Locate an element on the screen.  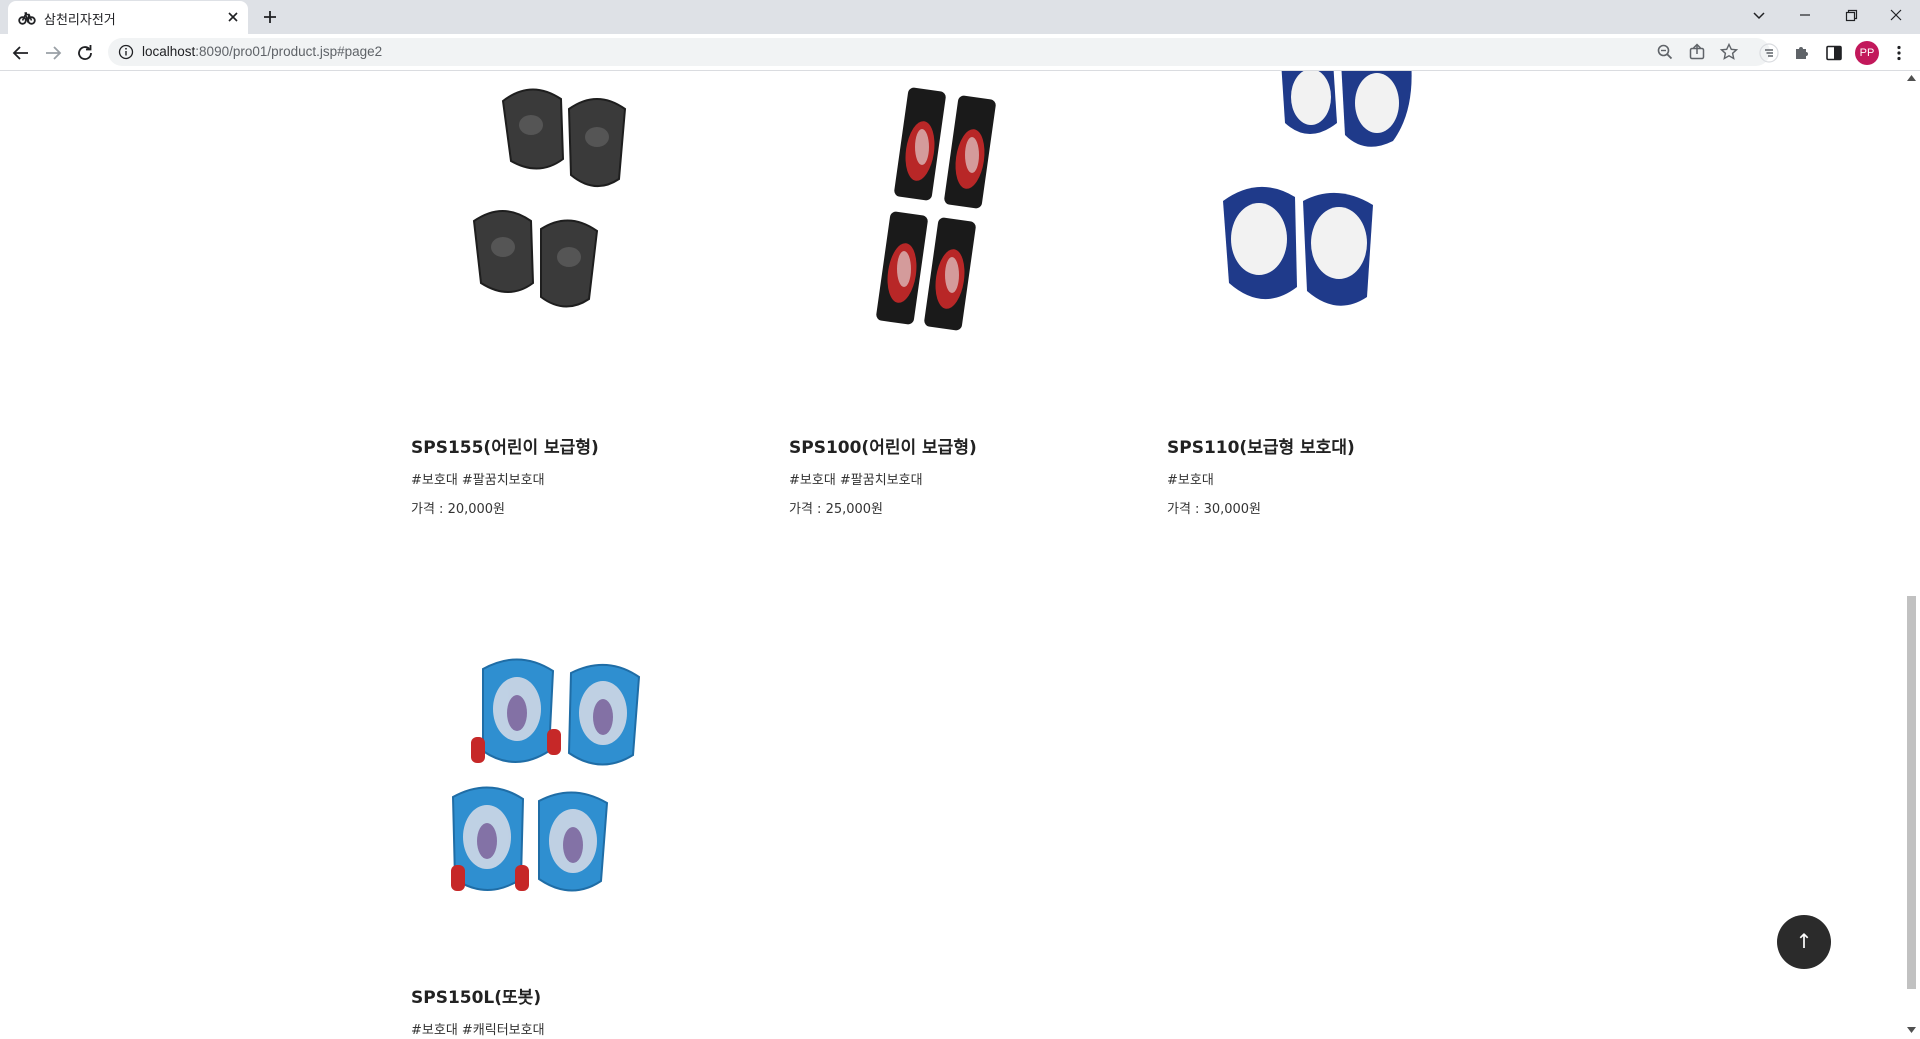
reload-icon is located at coordinates (85, 53).